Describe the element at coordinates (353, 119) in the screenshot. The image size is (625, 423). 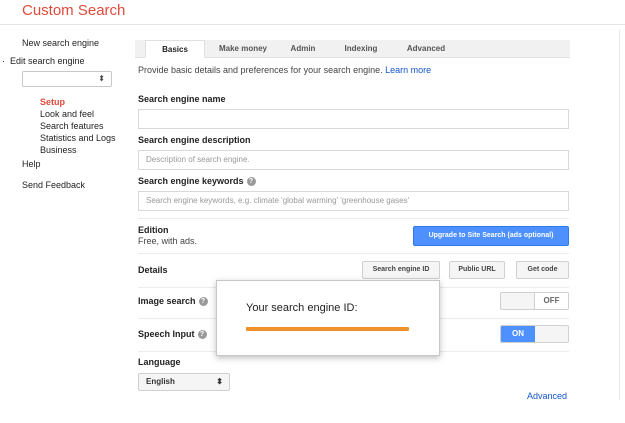
I see `engine-name-input` at that location.